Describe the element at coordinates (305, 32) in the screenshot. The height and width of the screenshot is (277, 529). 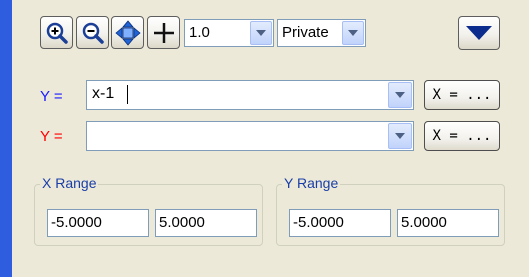
I see `mode-value: Private` at that location.